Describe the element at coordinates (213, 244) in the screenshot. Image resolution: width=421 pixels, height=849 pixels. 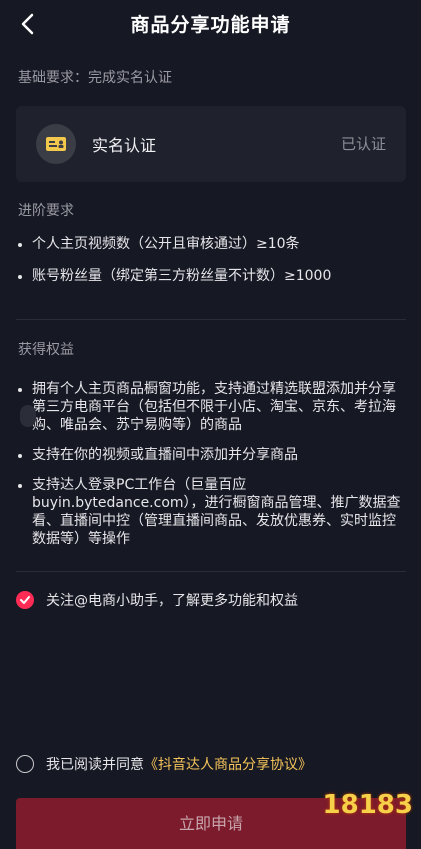
I see `list-item: 个人主页视频数（公开且审核通过）≥10条` at that location.